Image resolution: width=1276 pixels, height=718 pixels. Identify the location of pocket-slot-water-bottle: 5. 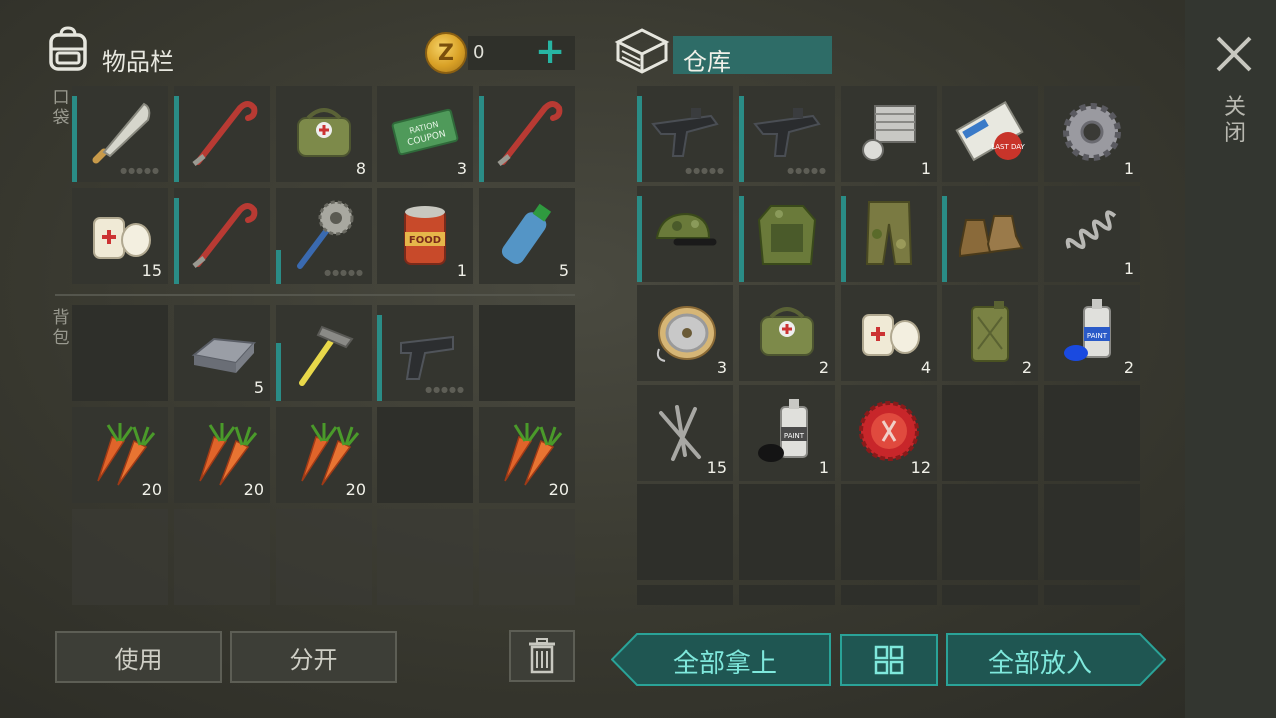
(527, 236).